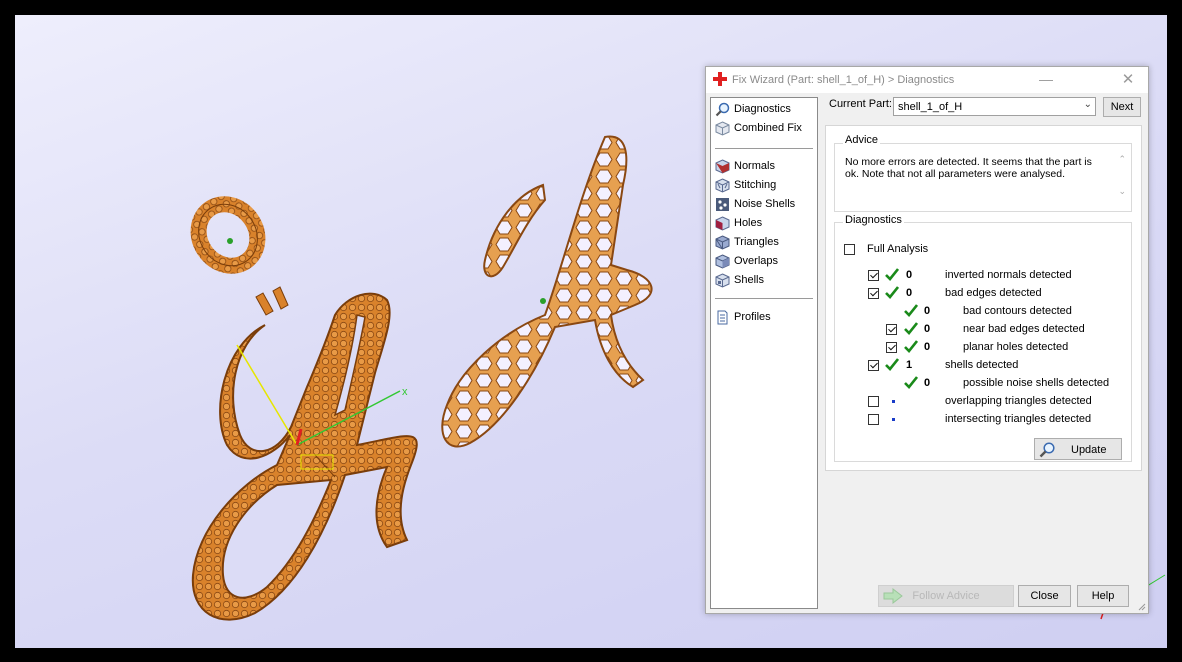 The width and height of the screenshot is (1182, 662). I want to click on nav-item-stitching: Stitching, so click(745, 185).